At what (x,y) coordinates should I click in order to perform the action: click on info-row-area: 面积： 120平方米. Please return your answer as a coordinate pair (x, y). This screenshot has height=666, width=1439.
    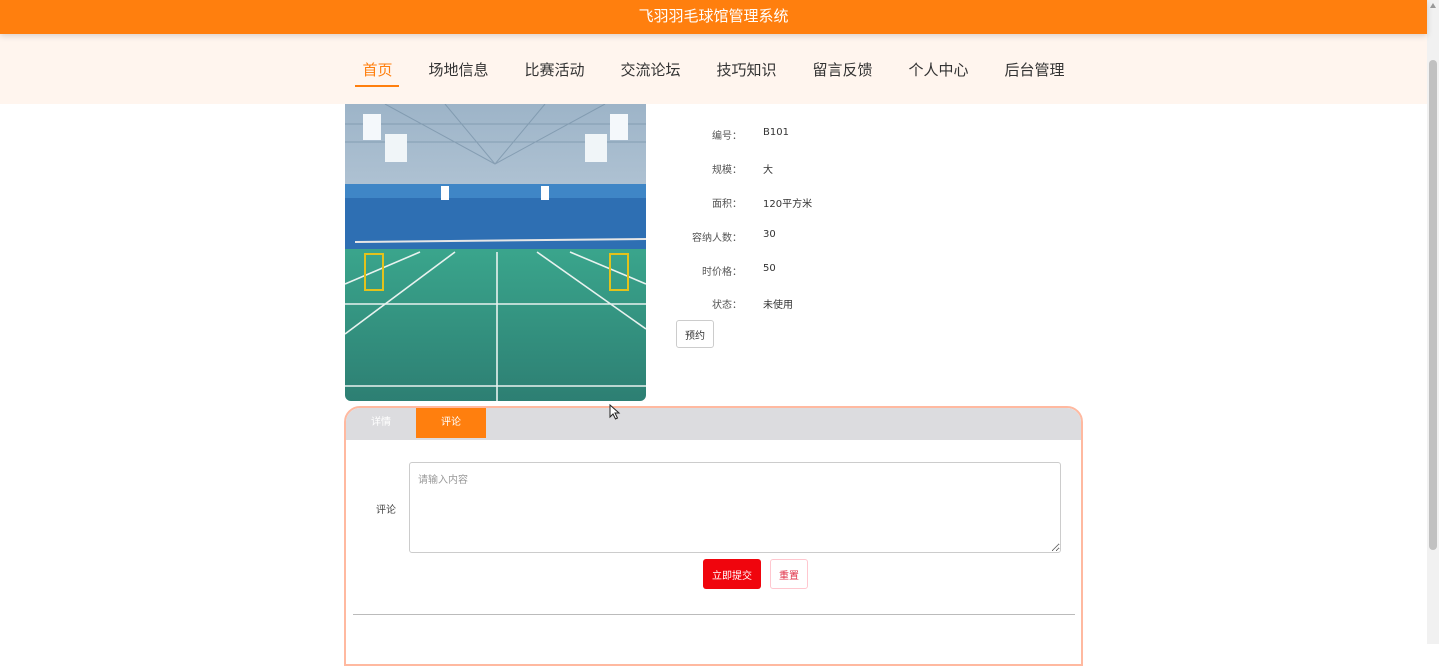
    Looking at the image, I should click on (876, 205).